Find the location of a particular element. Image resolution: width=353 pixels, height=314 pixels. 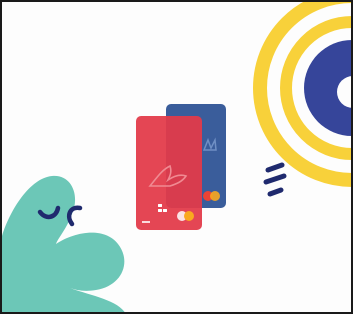

motion-dashes is located at coordinates (275, 179).